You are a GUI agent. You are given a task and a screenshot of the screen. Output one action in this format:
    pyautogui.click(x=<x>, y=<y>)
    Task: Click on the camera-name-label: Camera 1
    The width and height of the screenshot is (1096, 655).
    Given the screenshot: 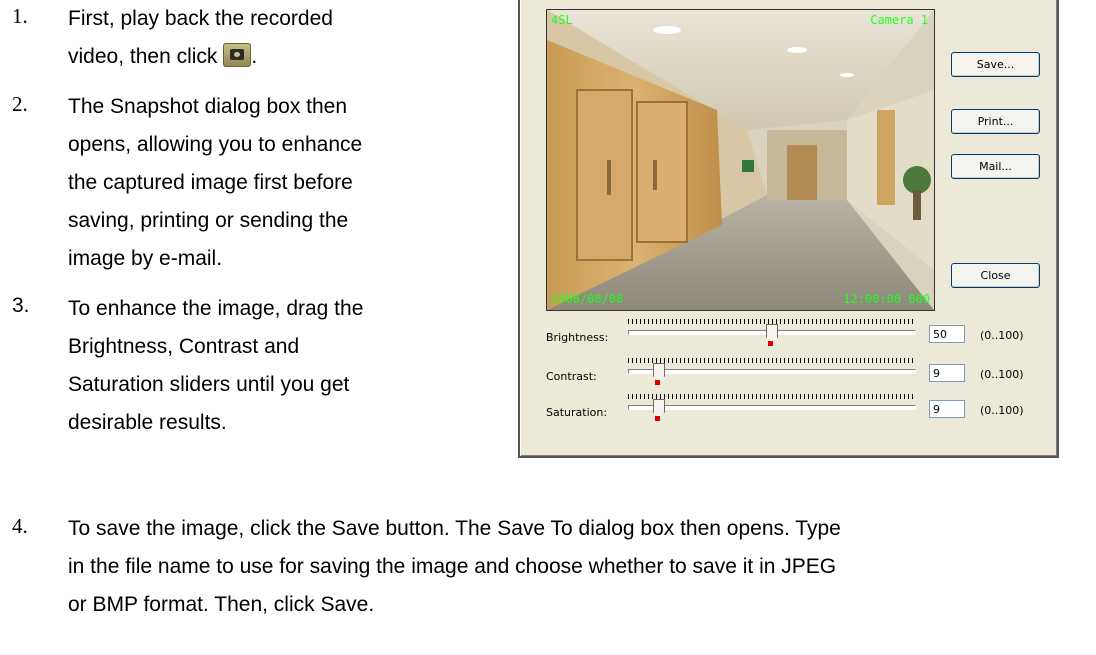 What is the action you would take?
    pyautogui.click(x=899, y=20)
    